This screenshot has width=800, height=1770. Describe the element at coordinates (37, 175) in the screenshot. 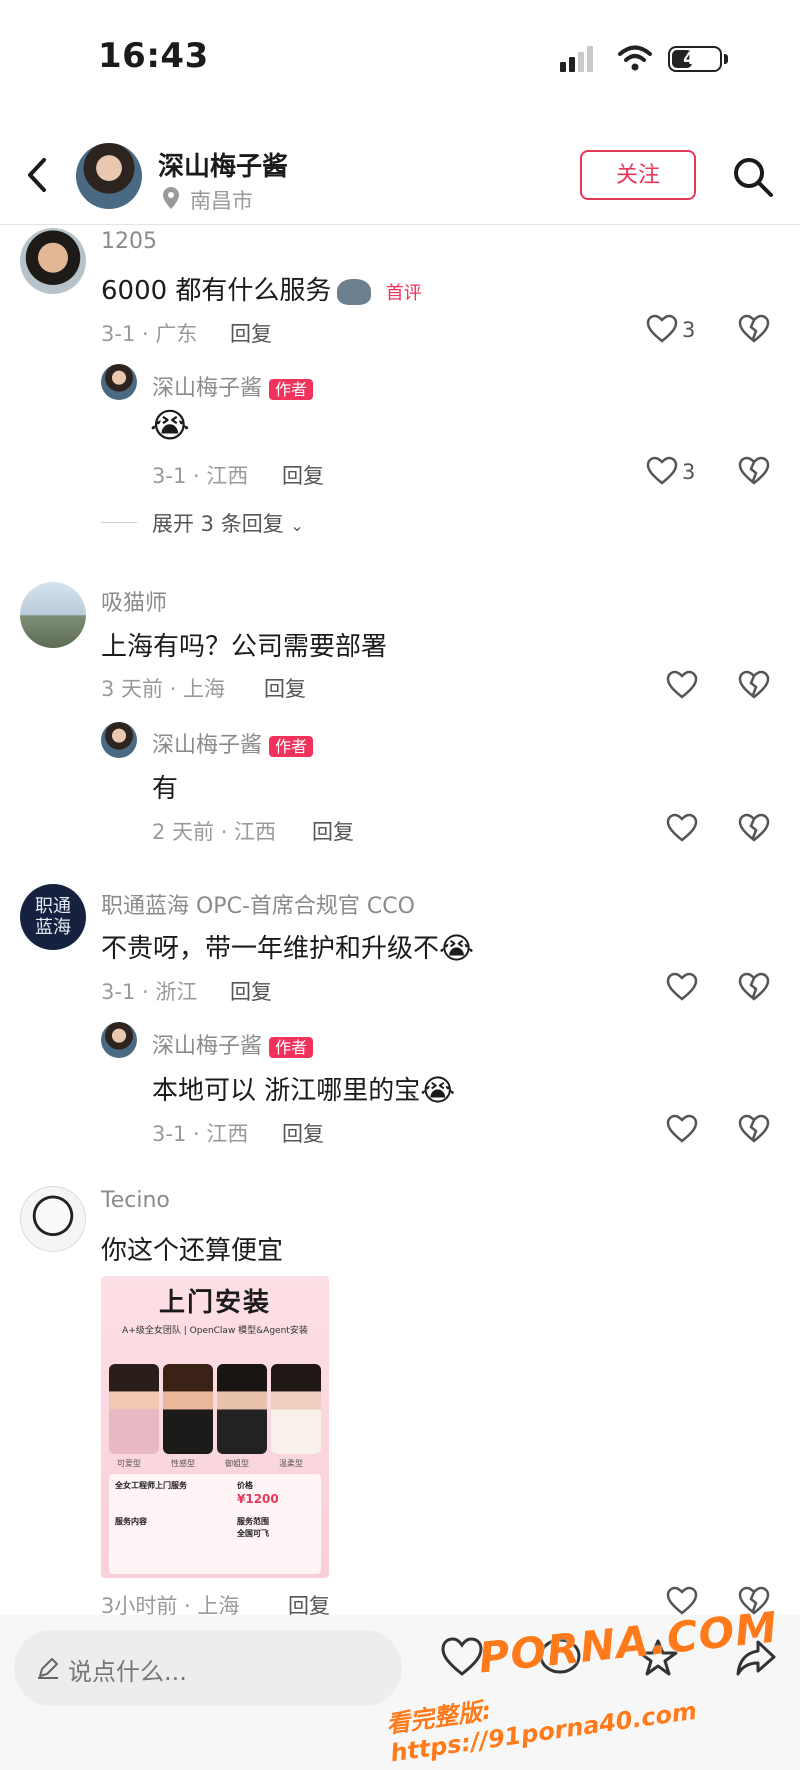

I see `back-chevron-icon` at that location.